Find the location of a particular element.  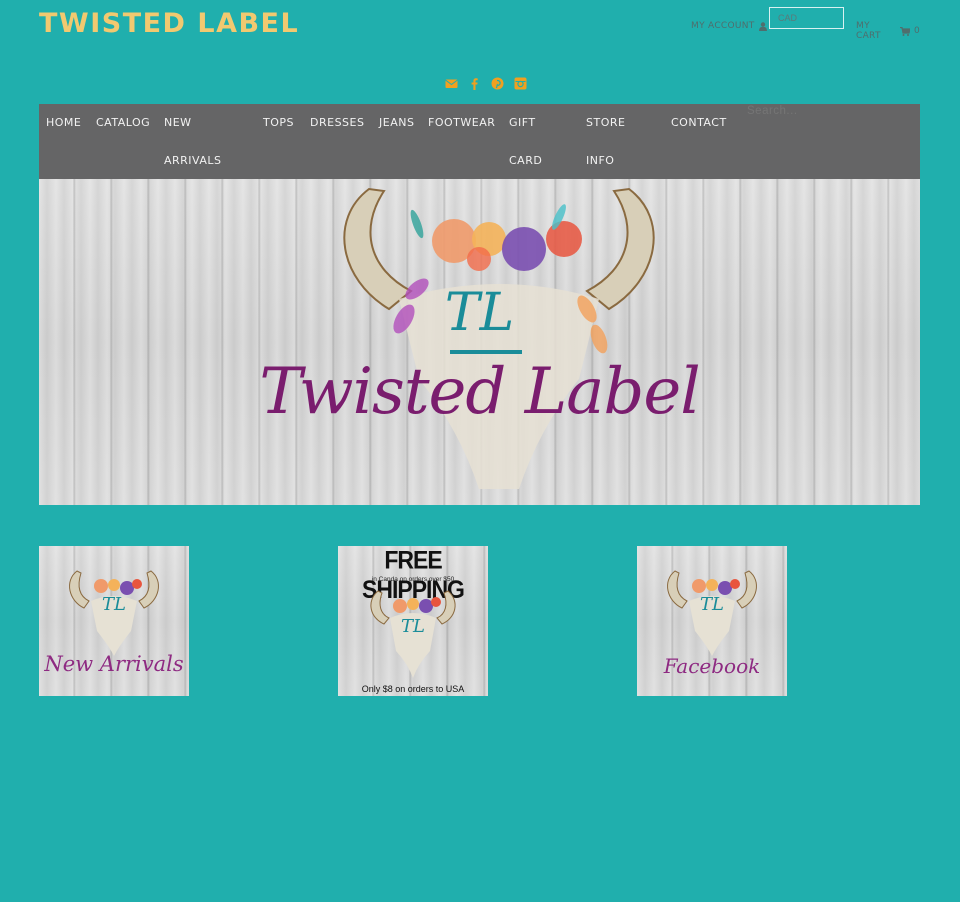

nav-contact: CONTACT is located at coordinates (699, 123).